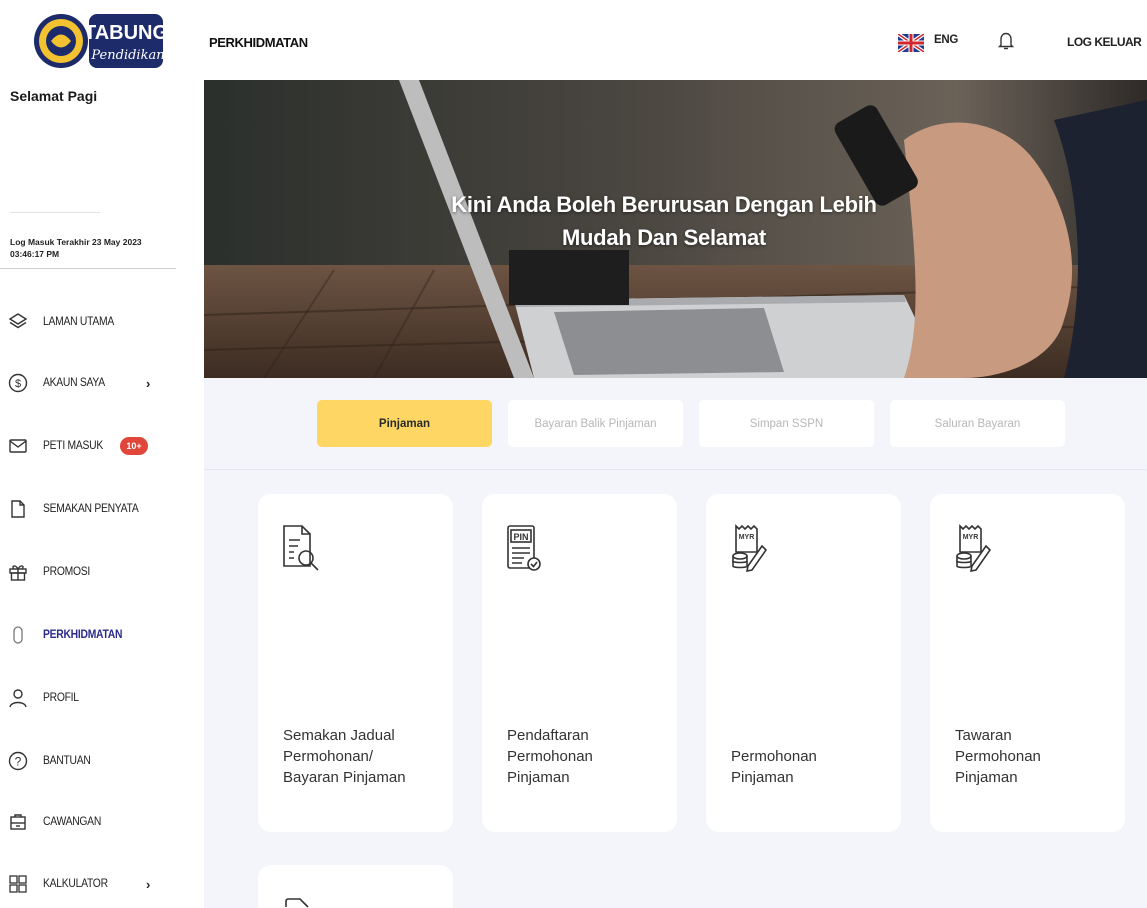 This screenshot has width=1147, height=908. Describe the element at coordinates (74, 383) in the screenshot. I see `sidebar-item-label: AKAUN SAYA` at that location.